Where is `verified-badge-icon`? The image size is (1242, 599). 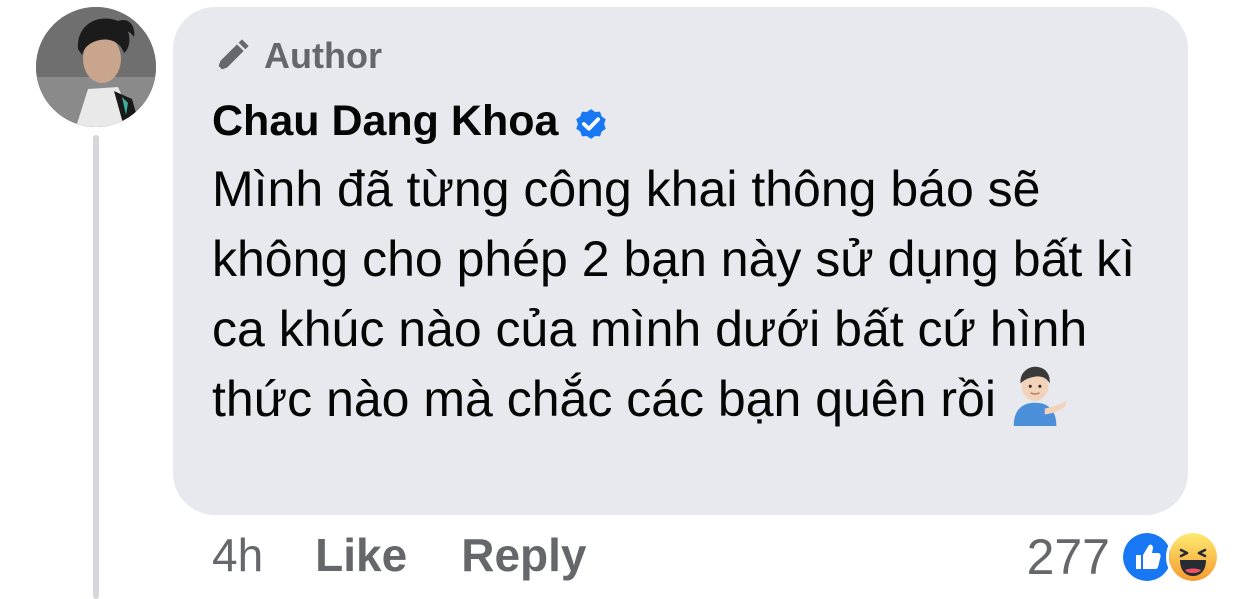 verified-badge-icon is located at coordinates (591, 123).